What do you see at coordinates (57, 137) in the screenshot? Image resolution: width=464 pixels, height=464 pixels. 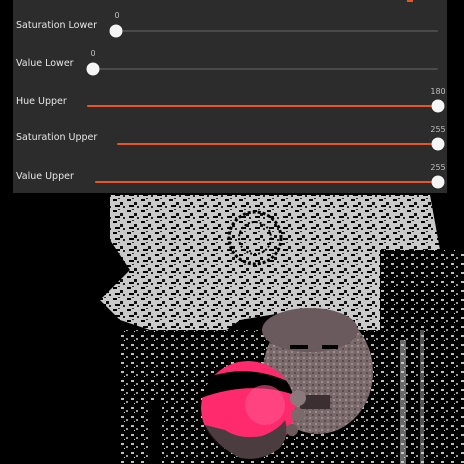 I see `slider-label: Saturation Upper` at bounding box center [57, 137].